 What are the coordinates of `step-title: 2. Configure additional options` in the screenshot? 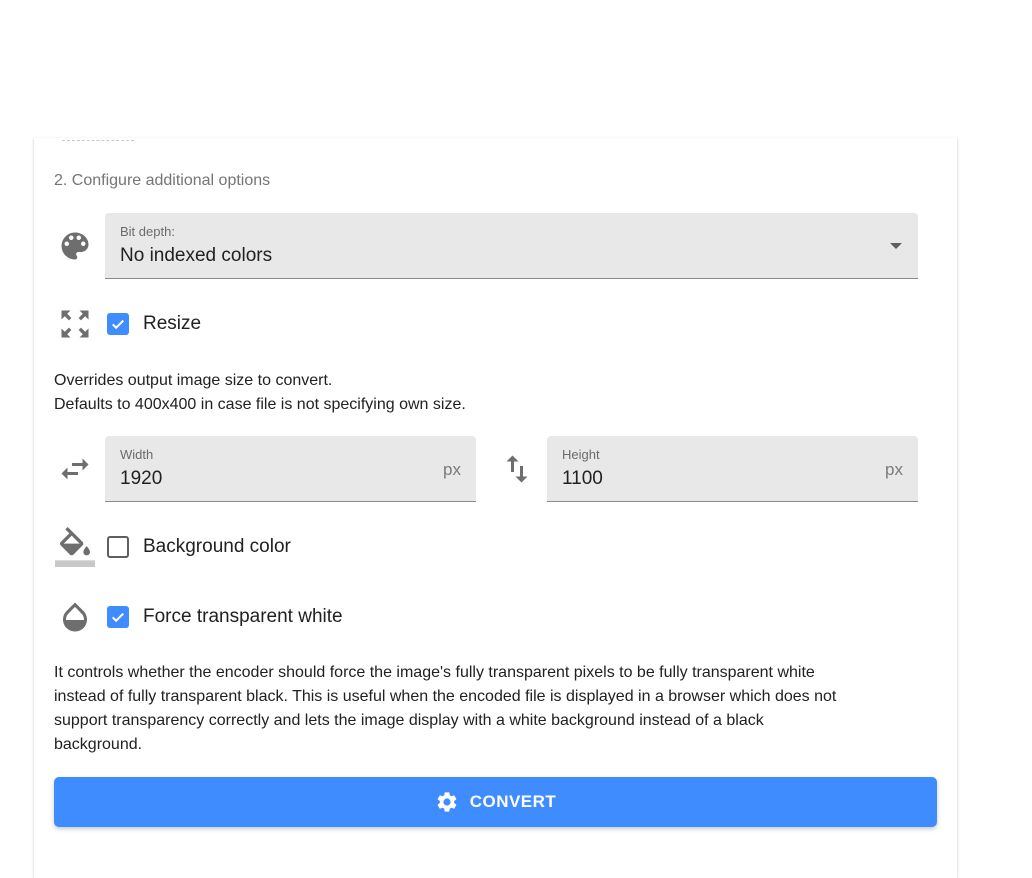 It's located at (162, 180).